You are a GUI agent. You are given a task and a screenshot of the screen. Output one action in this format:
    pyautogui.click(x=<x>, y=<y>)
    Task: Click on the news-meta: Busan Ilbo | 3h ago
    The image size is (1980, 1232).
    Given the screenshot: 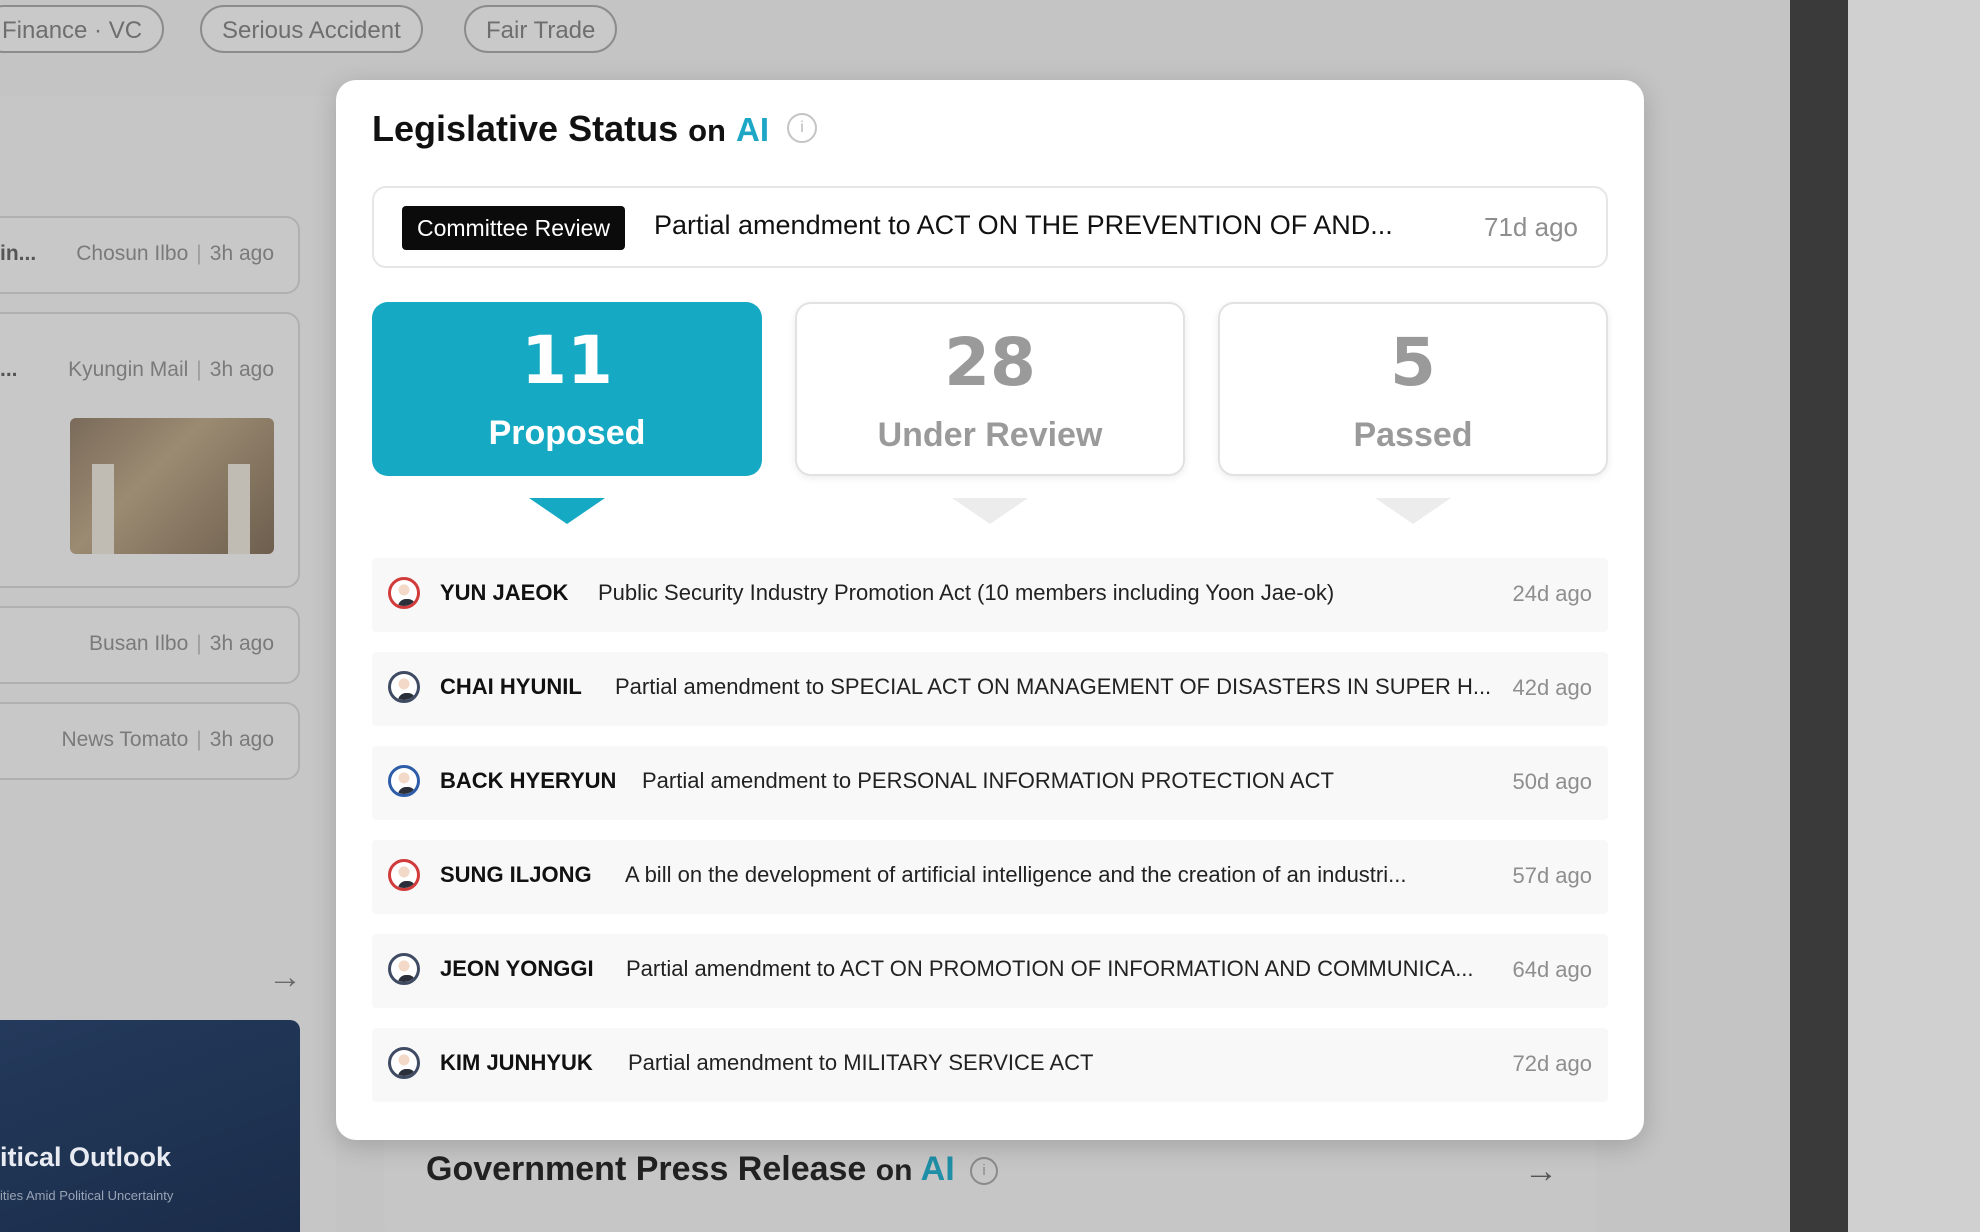 What is the action you would take?
    pyautogui.click(x=181, y=643)
    